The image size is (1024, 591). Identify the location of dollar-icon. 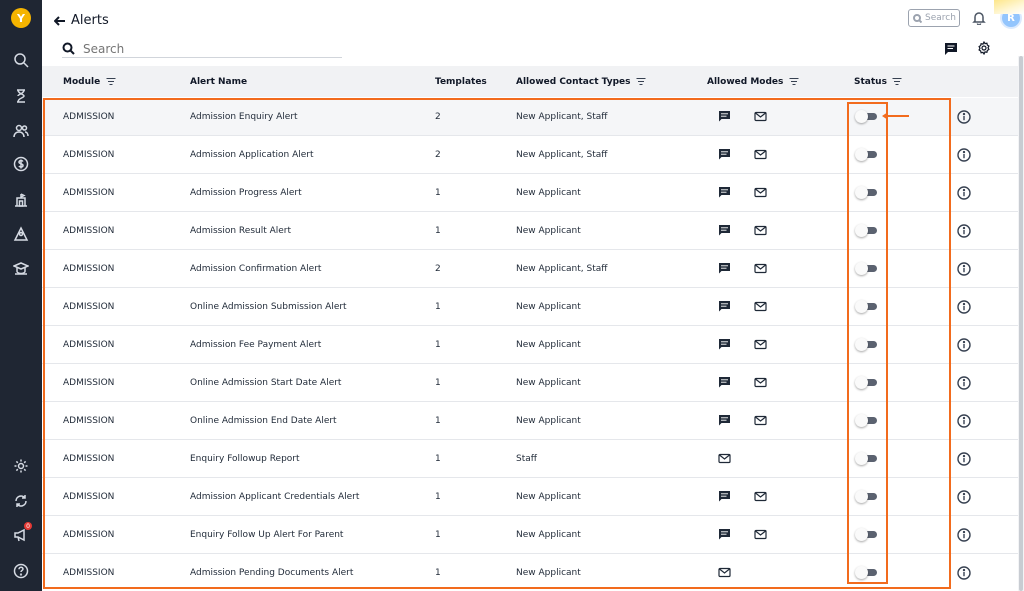
(21, 164).